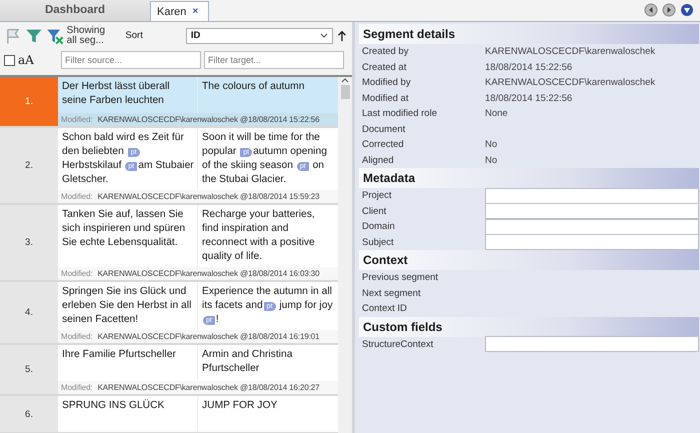 The image size is (700, 433). I want to click on close-button: ×, so click(195, 11).